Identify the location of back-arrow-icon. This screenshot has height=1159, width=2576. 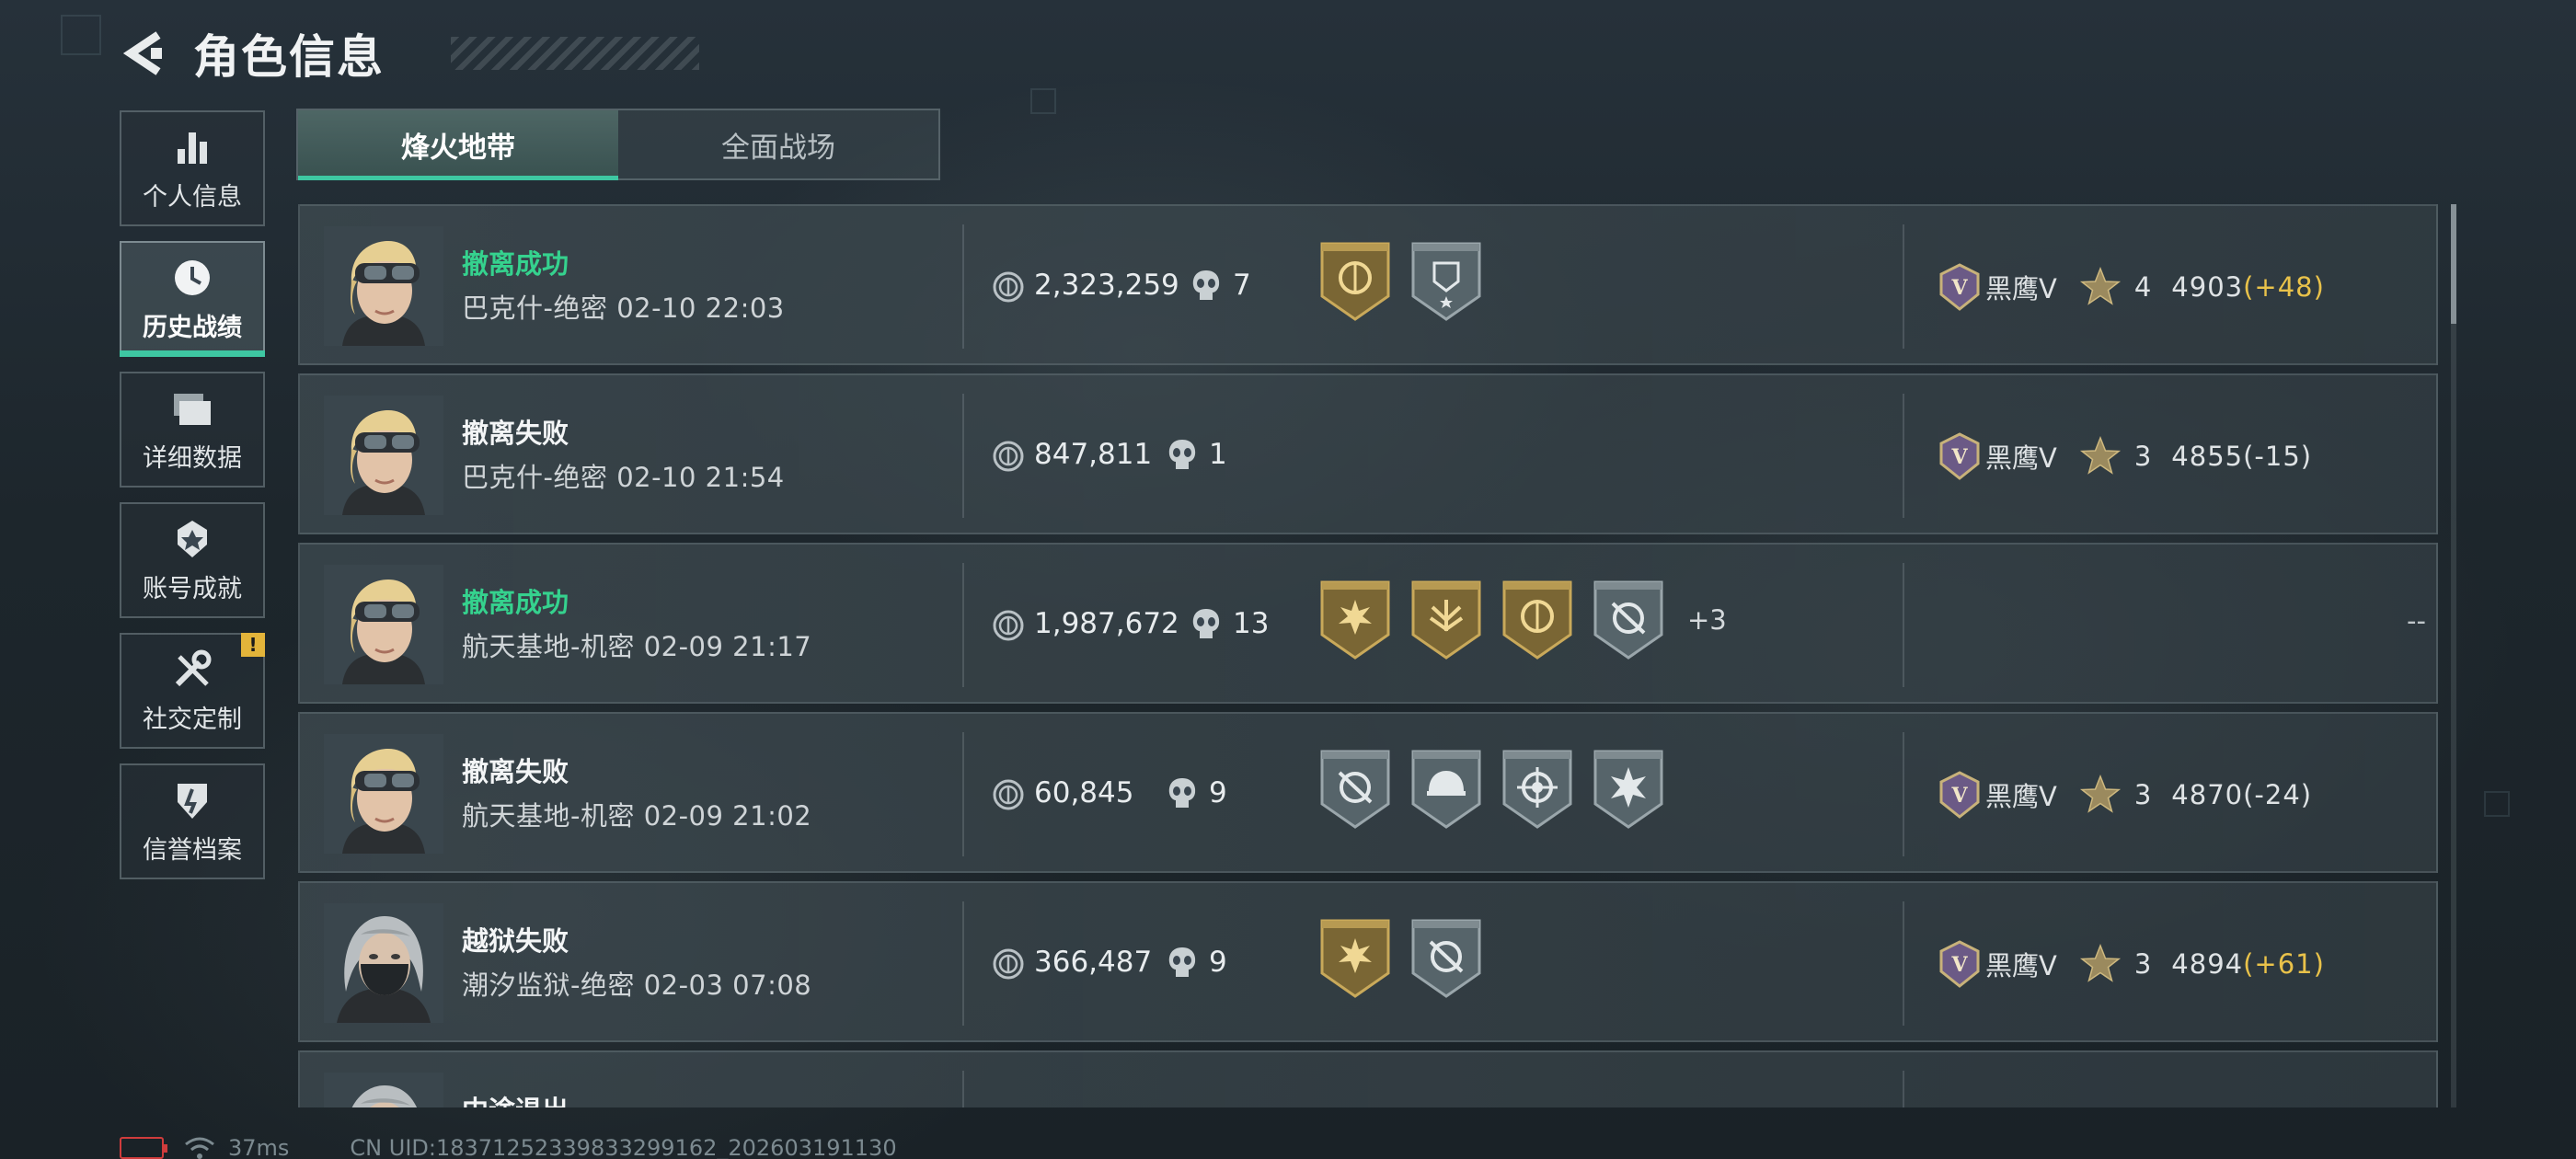
(142, 53).